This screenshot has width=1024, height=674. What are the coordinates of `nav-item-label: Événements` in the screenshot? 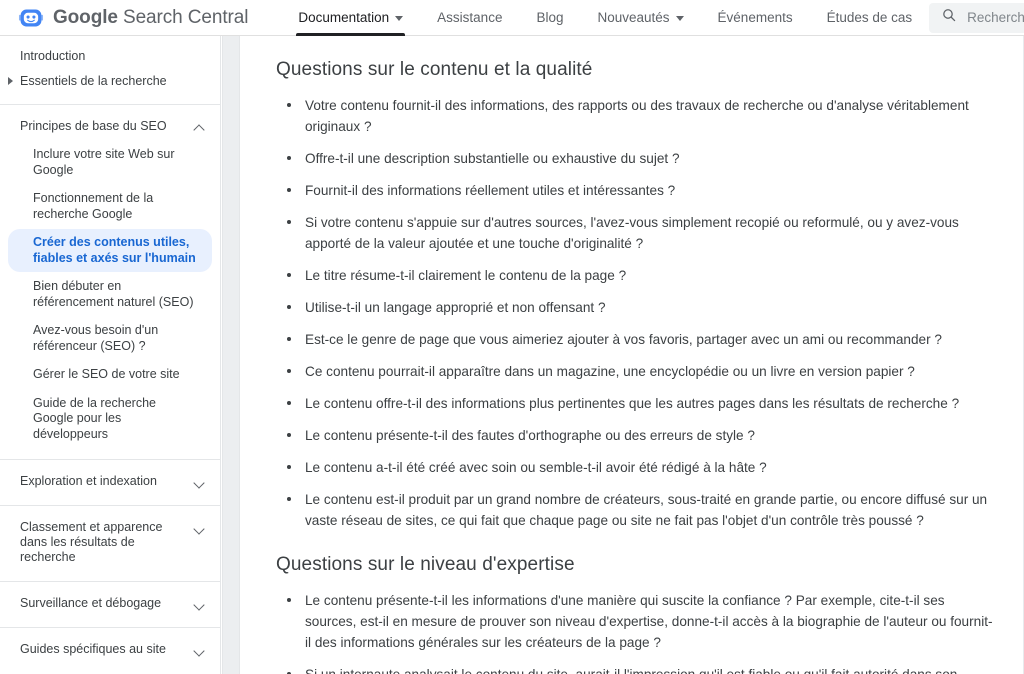 It's located at (755, 17).